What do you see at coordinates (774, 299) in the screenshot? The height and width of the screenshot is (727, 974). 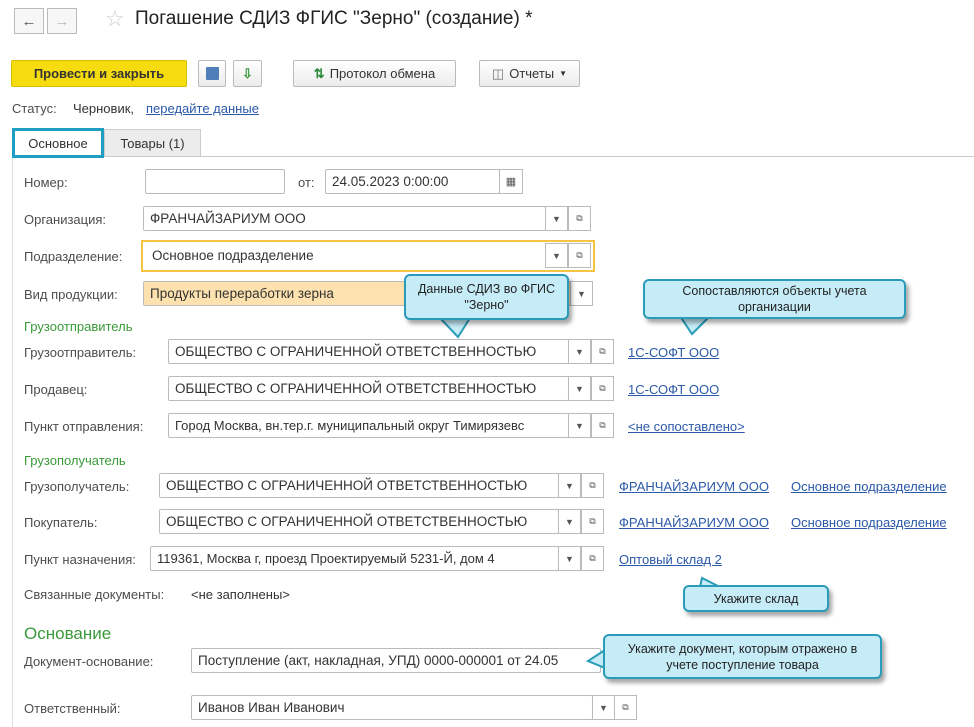 I see `callout-match: Сопоставляются объекты учета организации` at bounding box center [774, 299].